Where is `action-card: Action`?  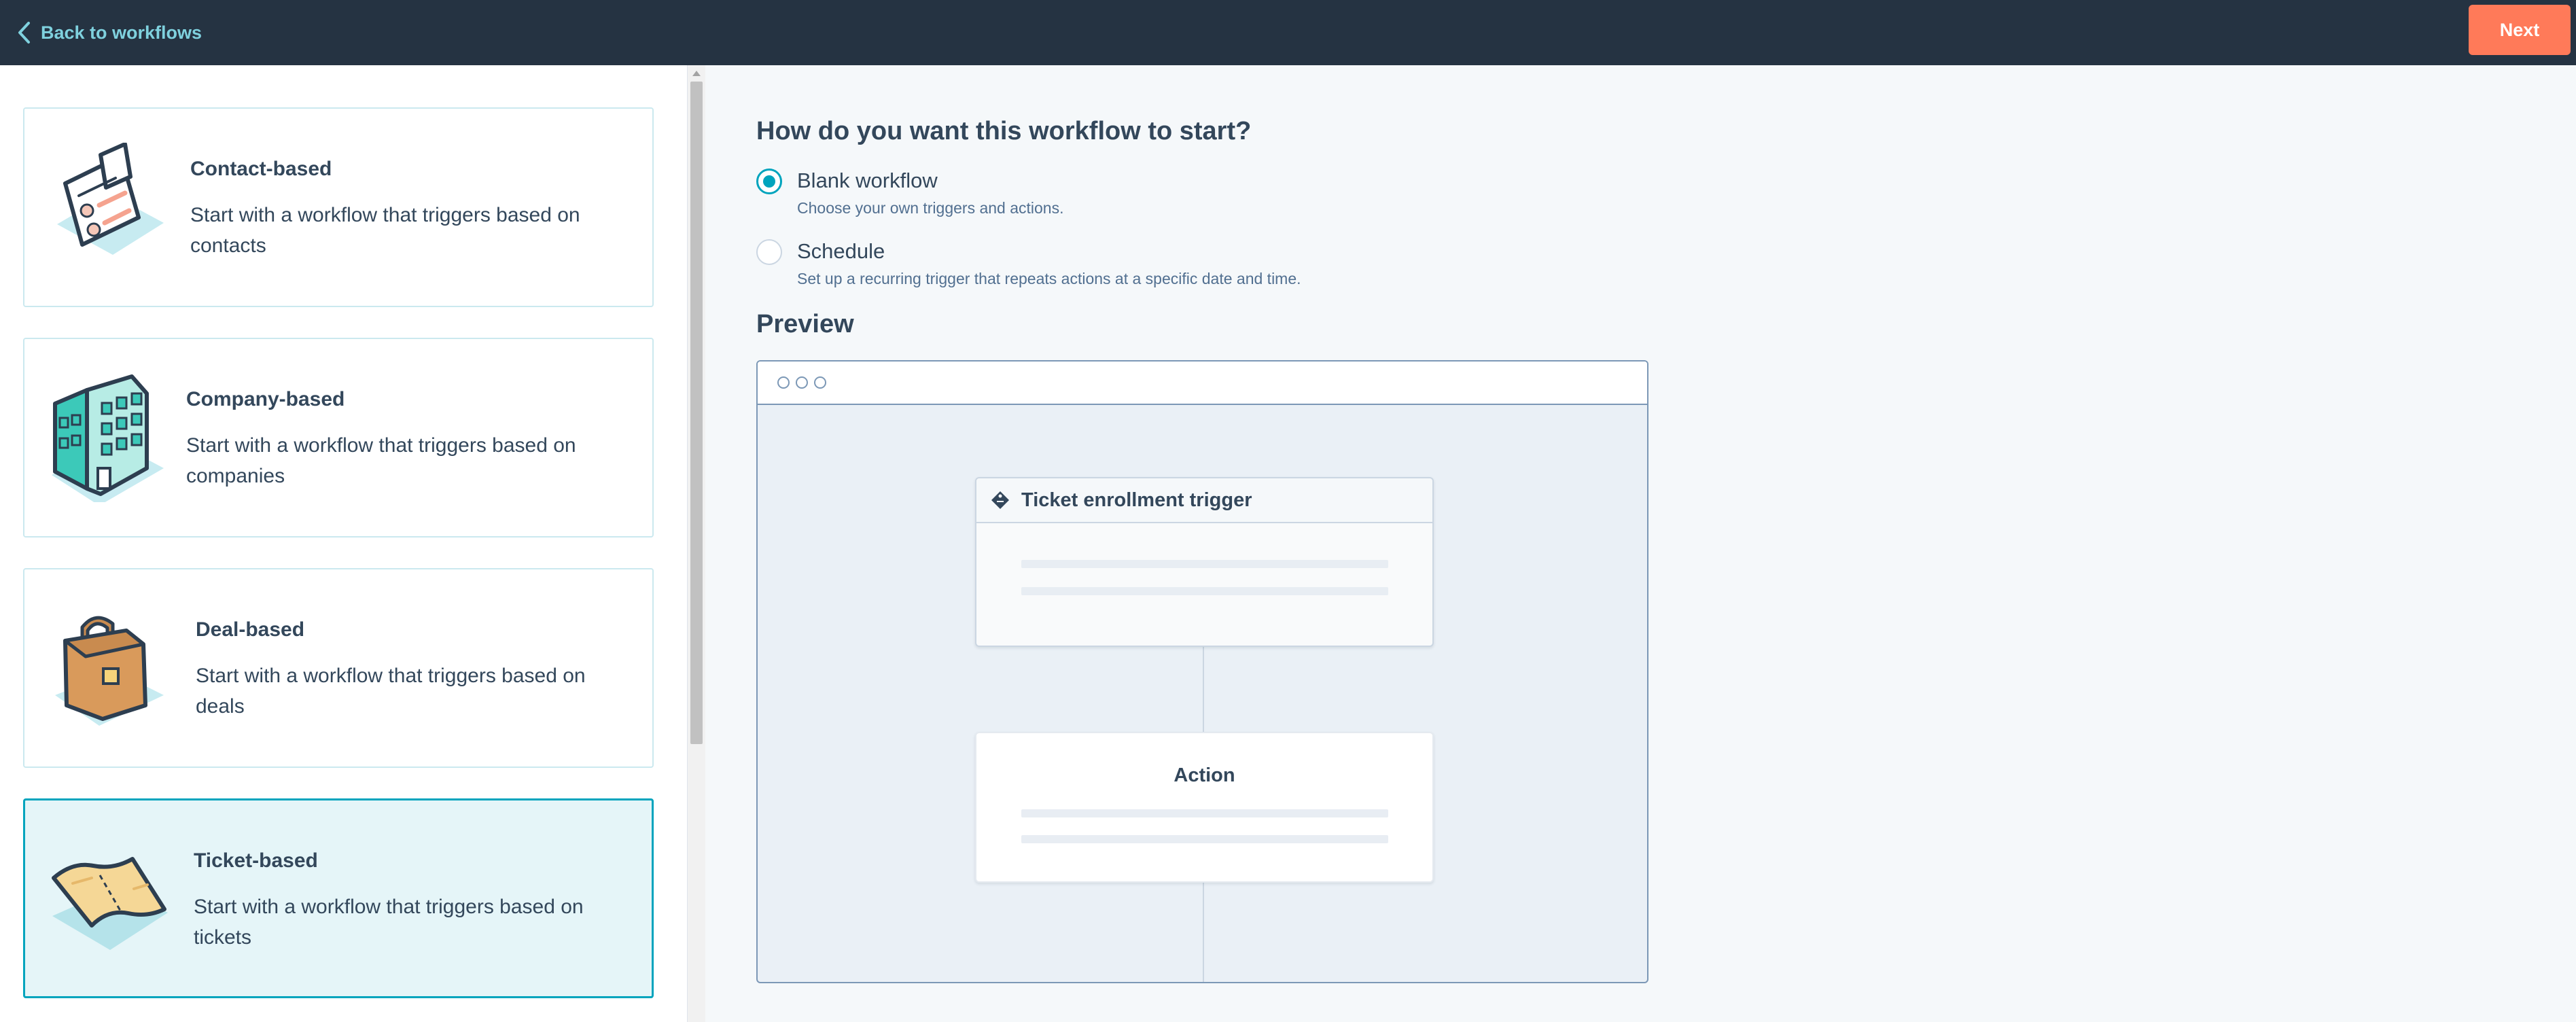
action-card: Action is located at coordinates (1204, 807).